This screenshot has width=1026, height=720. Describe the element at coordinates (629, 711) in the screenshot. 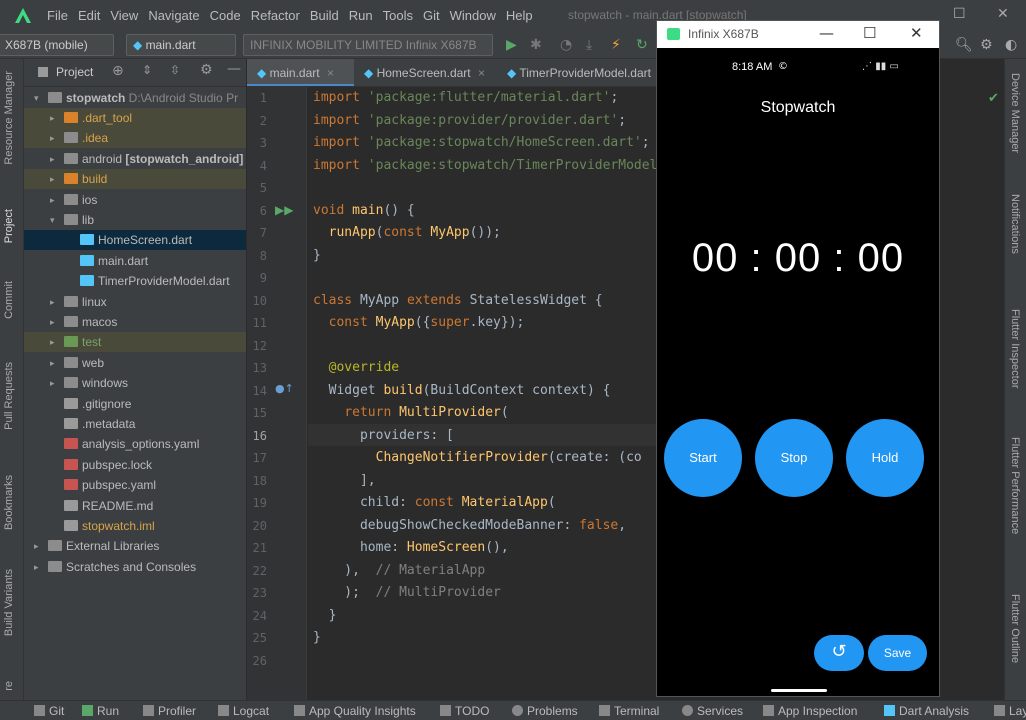

I see `tool-terminal: Terminal` at that location.